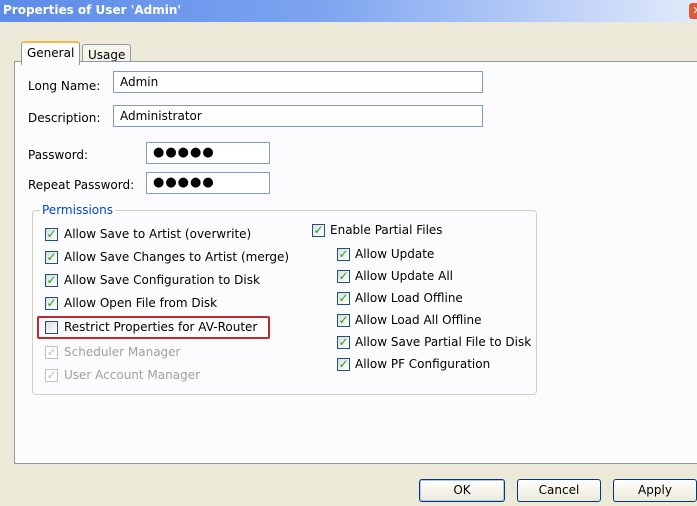 The image size is (697, 506). What do you see at coordinates (343, 320) in the screenshot?
I see `allow-load-all-offline-checkbox: ✓` at bounding box center [343, 320].